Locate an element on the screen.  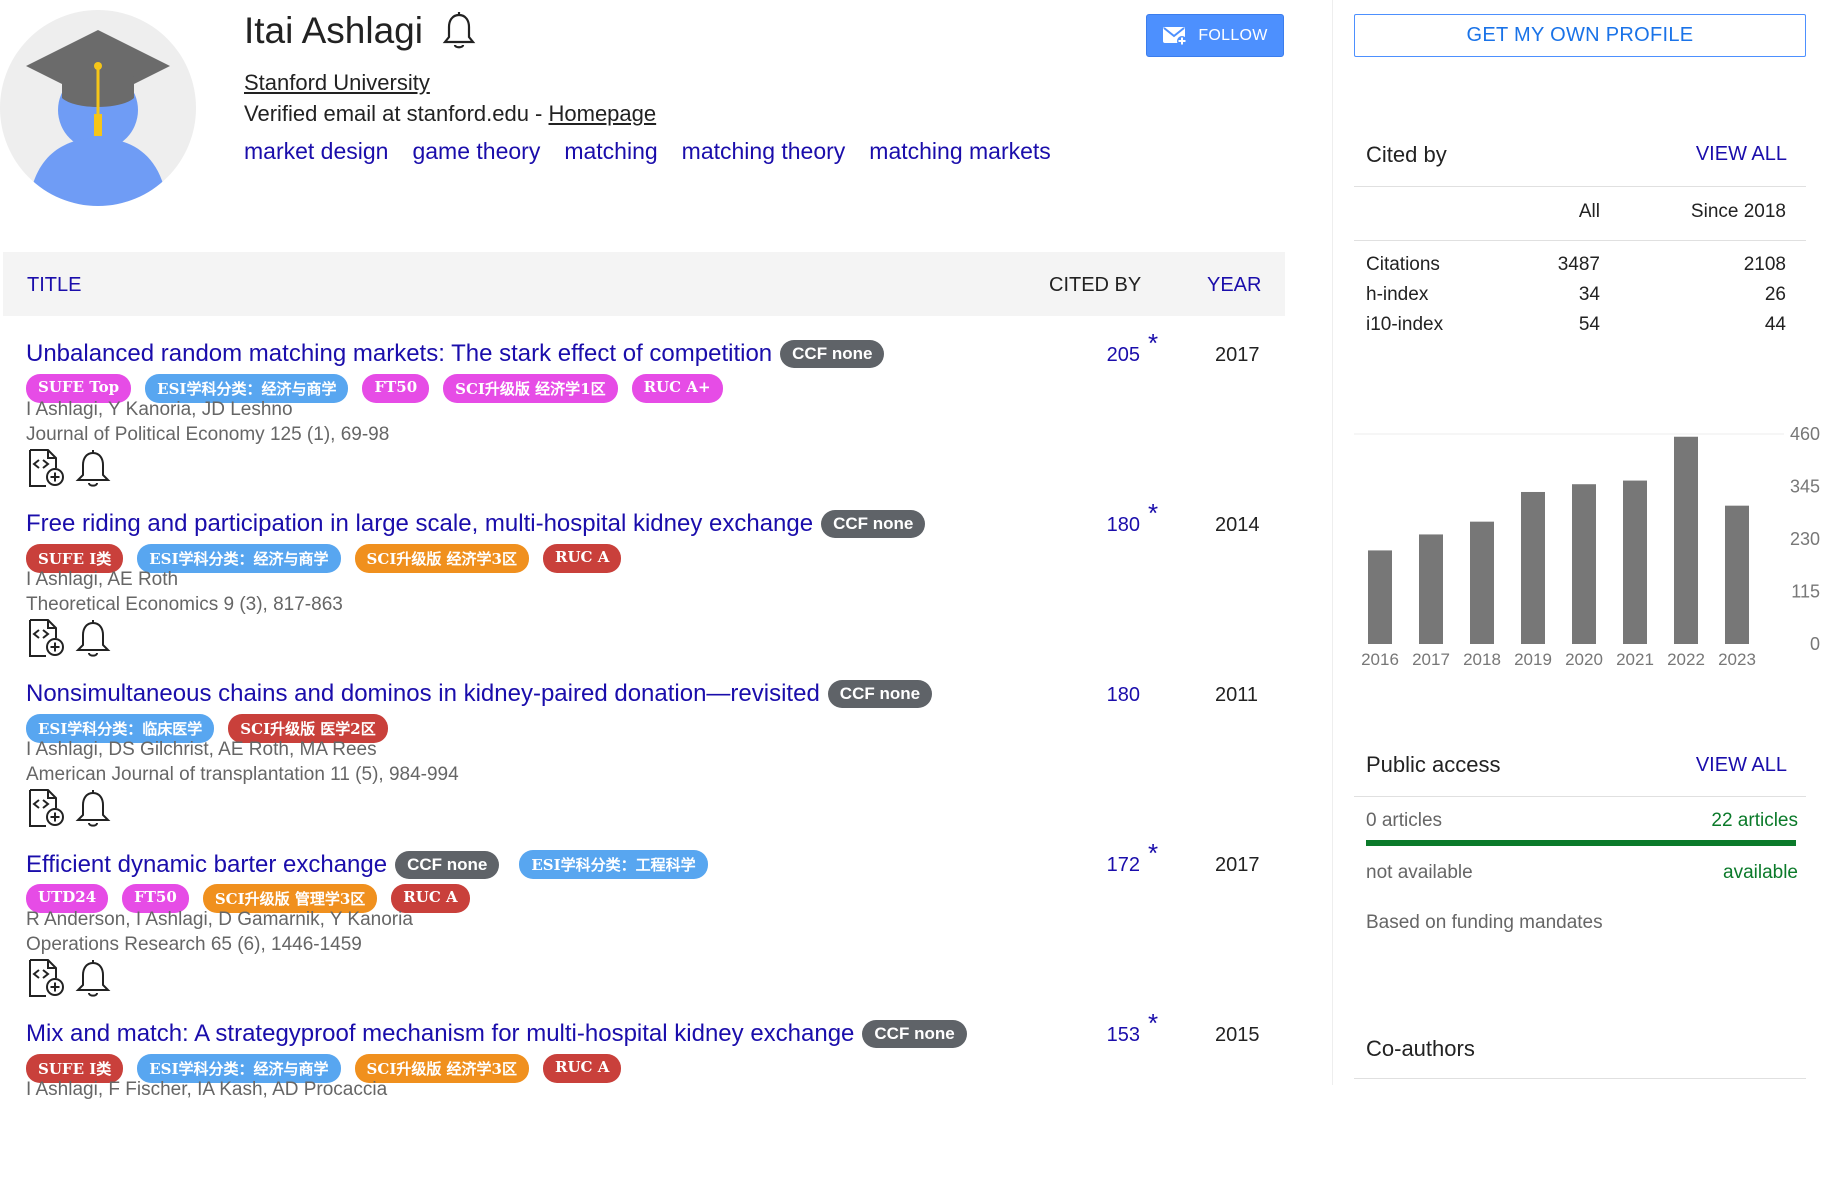
follow-bell-icon is located at coordinates (459, 31).